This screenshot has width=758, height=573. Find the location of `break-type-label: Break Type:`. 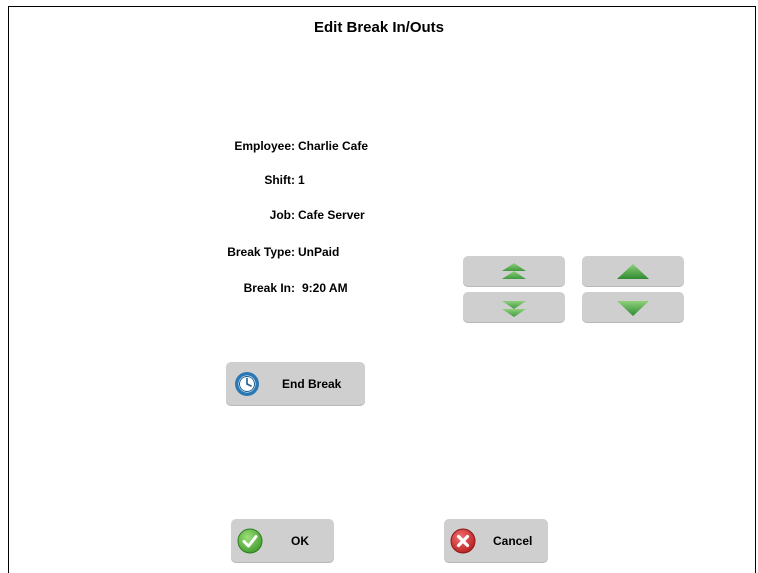

break-type-label: Break Type: is located at coordinates (261, 252).